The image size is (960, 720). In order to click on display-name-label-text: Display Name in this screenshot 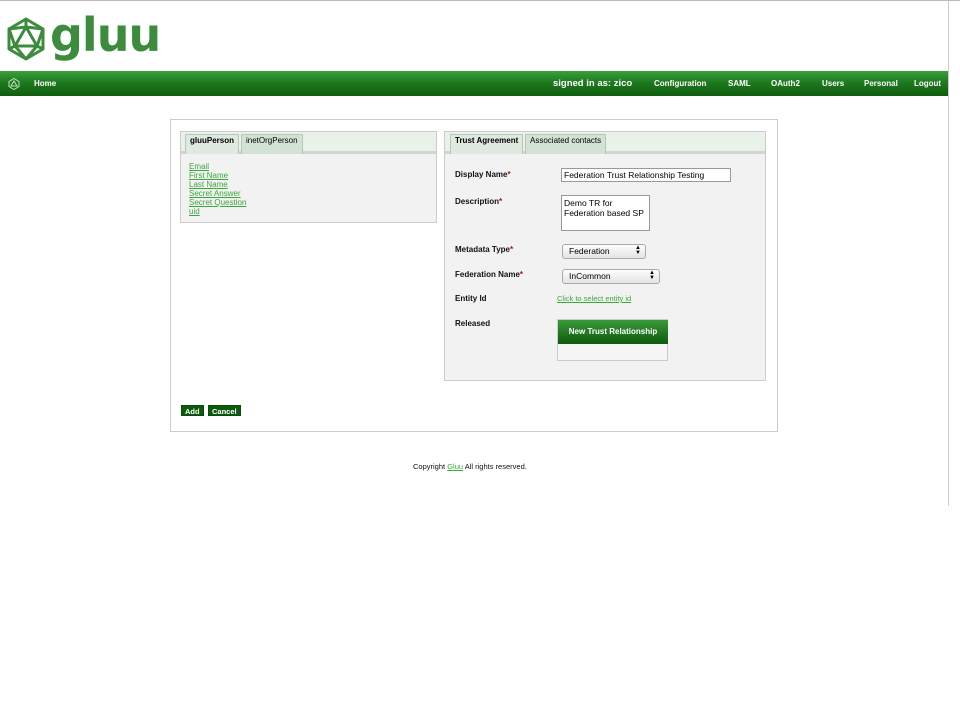, I will do `click(481, 174)`.